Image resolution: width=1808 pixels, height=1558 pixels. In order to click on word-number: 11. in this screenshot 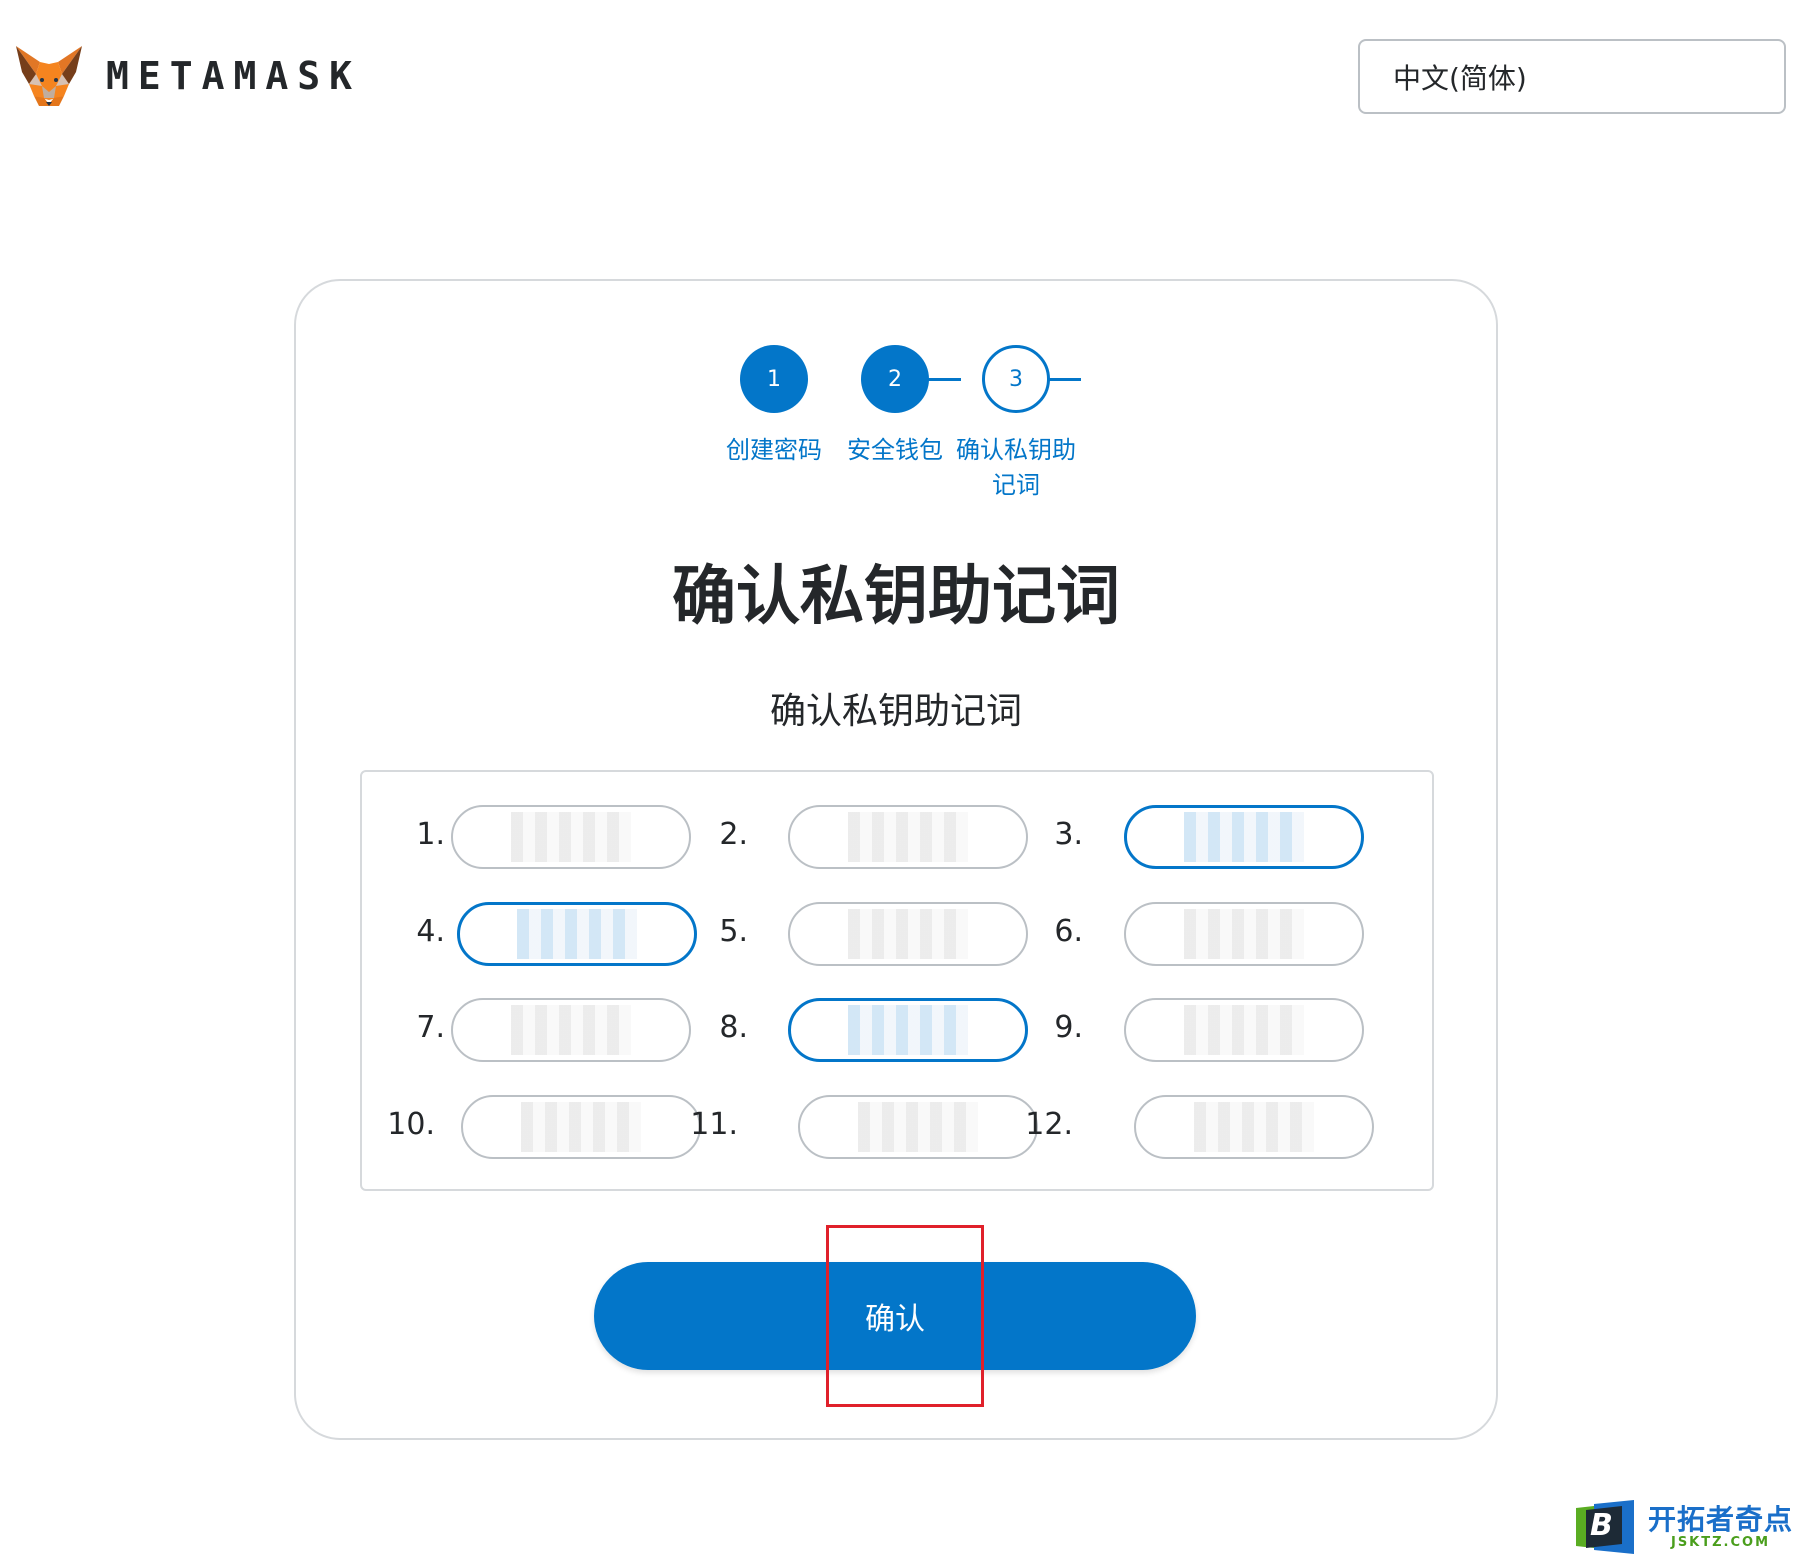, I will do `click(714, 1124)`.